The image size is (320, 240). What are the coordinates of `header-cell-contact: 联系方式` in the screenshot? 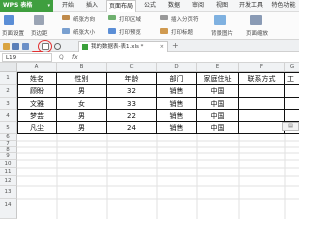 It's located at (262, 78).